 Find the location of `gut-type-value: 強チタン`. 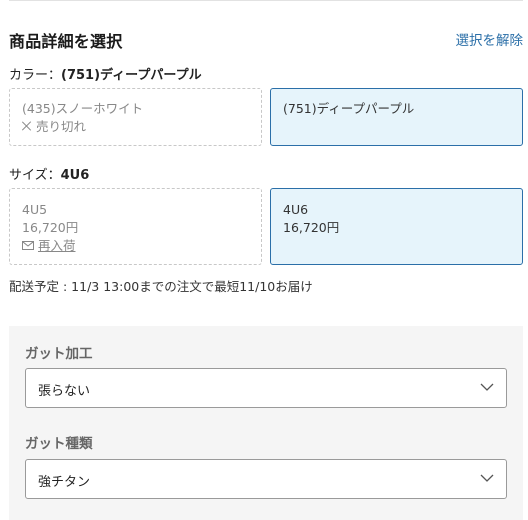

gut-type-value: 強チタン is located at coordinates (64, 482).